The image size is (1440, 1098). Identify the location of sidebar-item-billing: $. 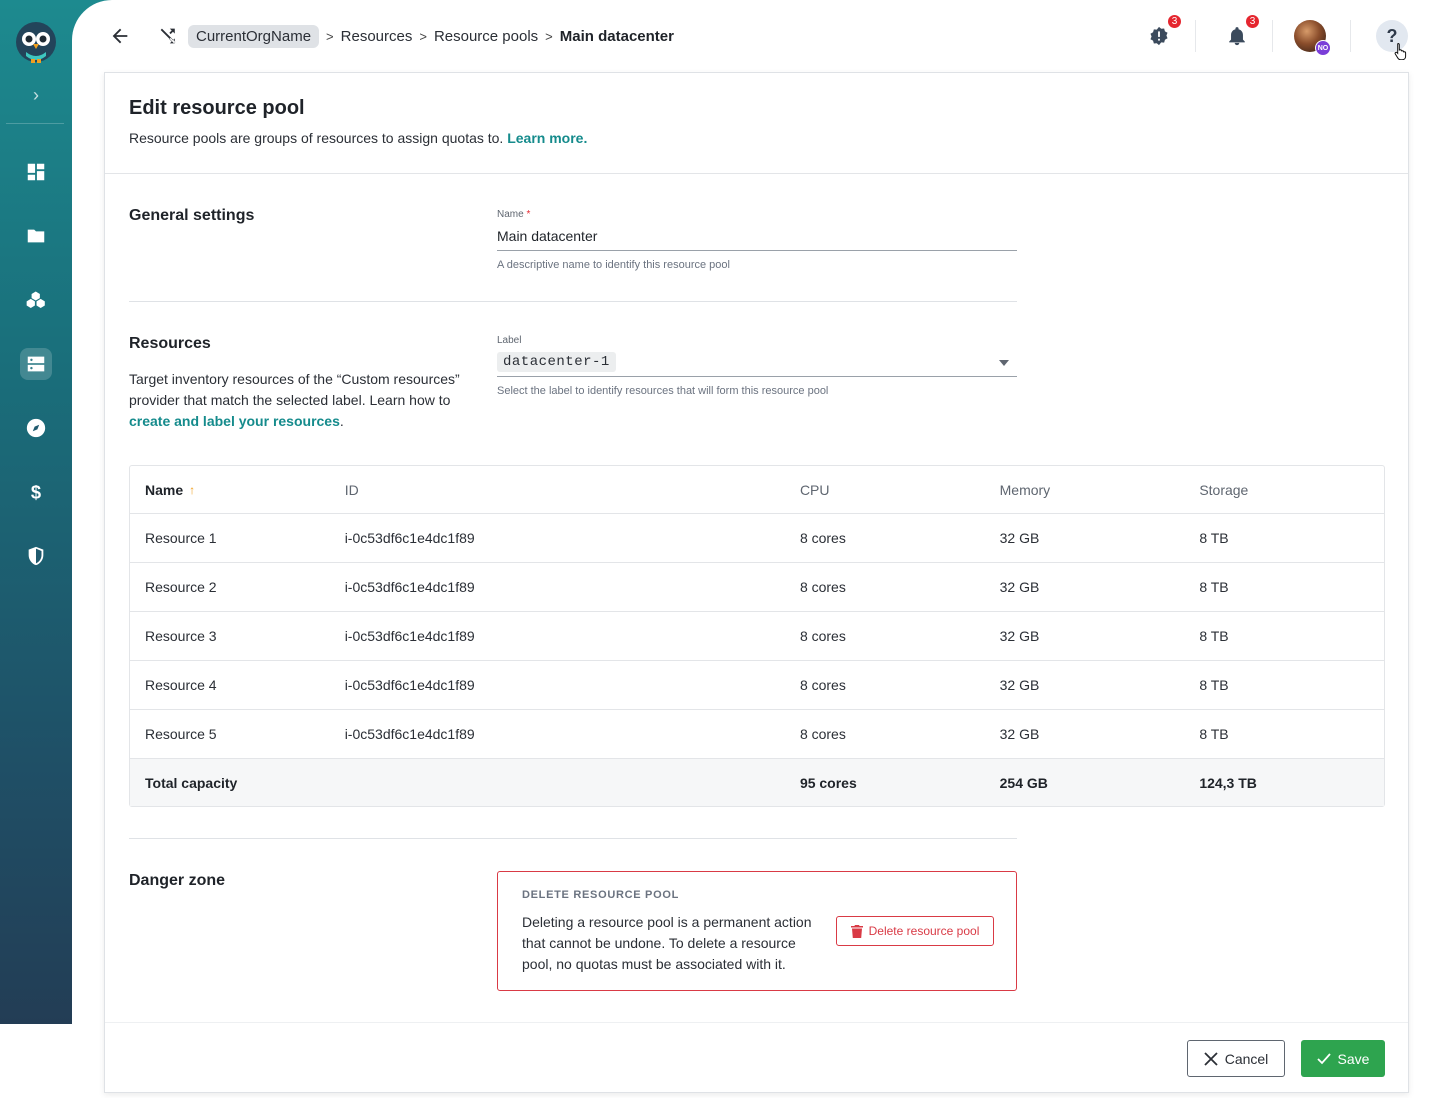
(36, 492).